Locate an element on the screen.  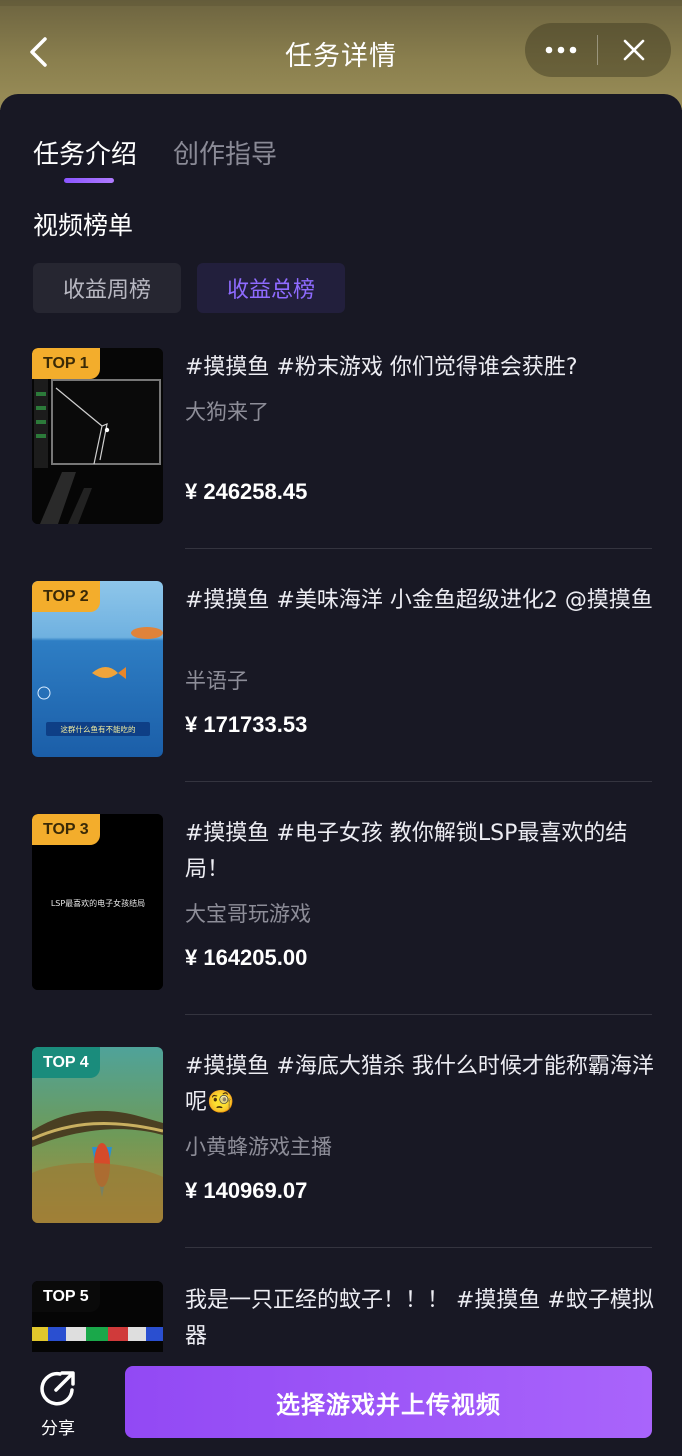
ranking-filter: 收益周榜 收益总榜 is located at coordinates (189, 288).